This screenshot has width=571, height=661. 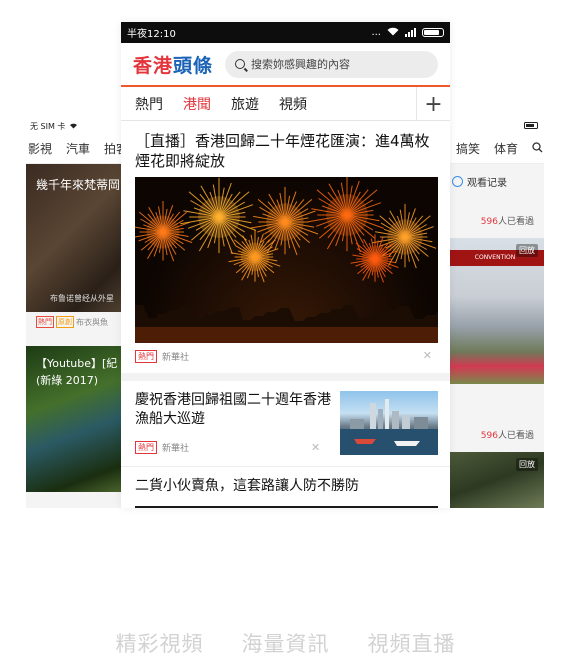 I want to click on viewer-count-2: 596人已看過, so click(x=507, y=436).